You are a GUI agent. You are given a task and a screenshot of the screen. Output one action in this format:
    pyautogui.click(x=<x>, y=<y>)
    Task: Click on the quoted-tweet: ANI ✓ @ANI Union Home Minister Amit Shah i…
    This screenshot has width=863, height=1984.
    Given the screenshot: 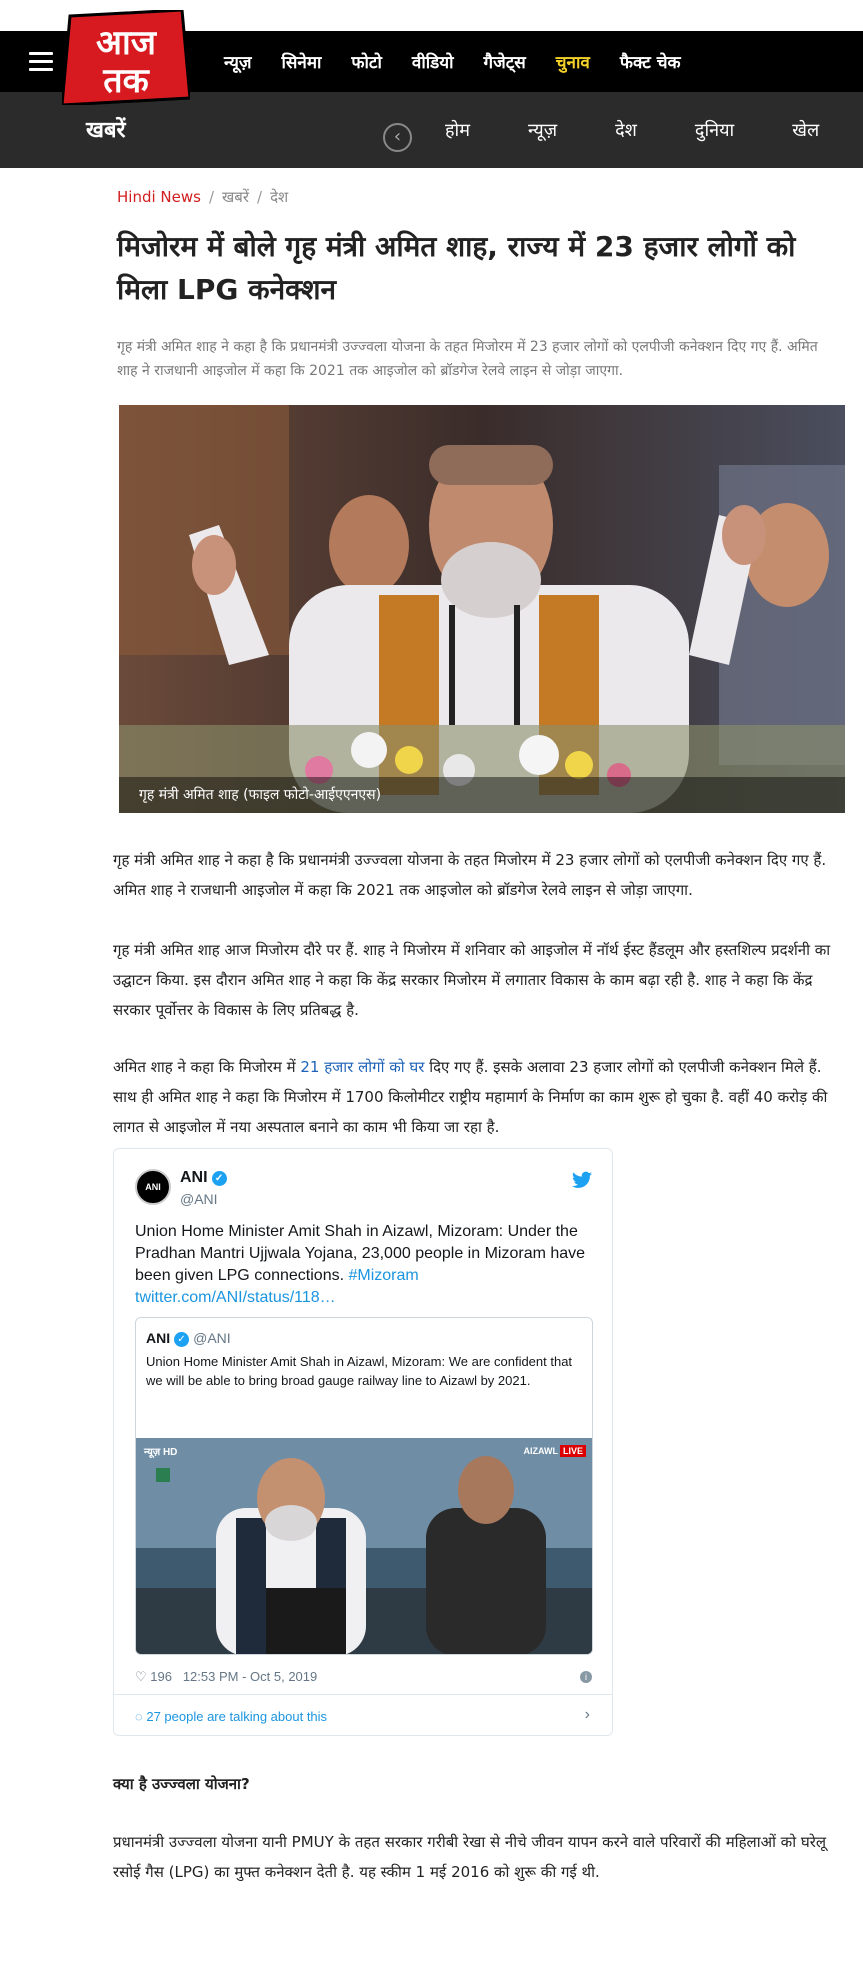 What is the action you would take?
    pyautogui.click(x=364, y=1486)
    